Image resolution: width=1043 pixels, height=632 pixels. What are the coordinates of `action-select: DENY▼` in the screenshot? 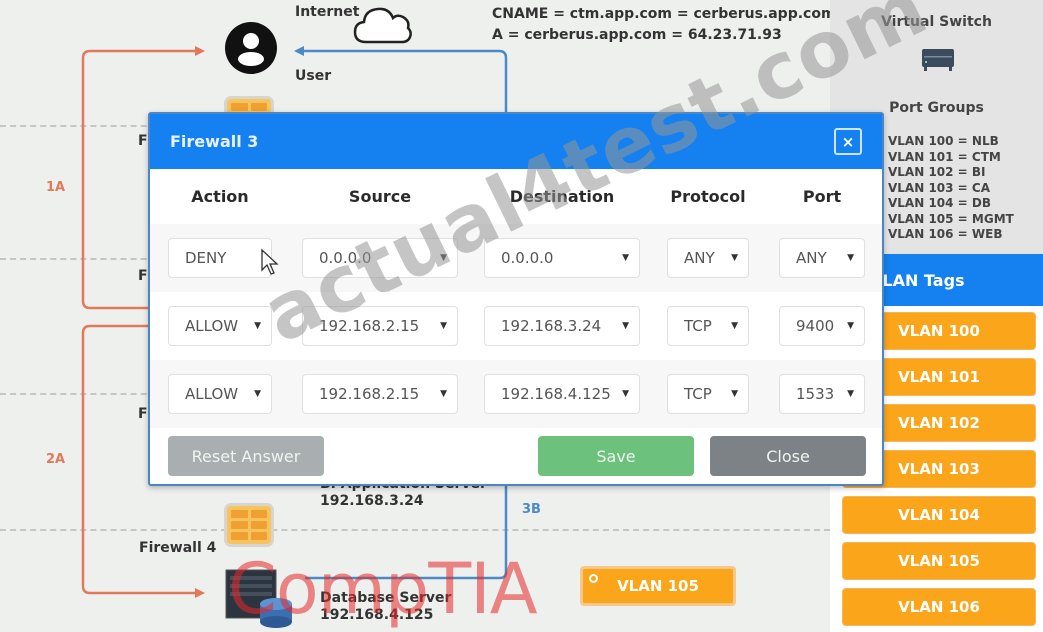 It's located at (220, 258).